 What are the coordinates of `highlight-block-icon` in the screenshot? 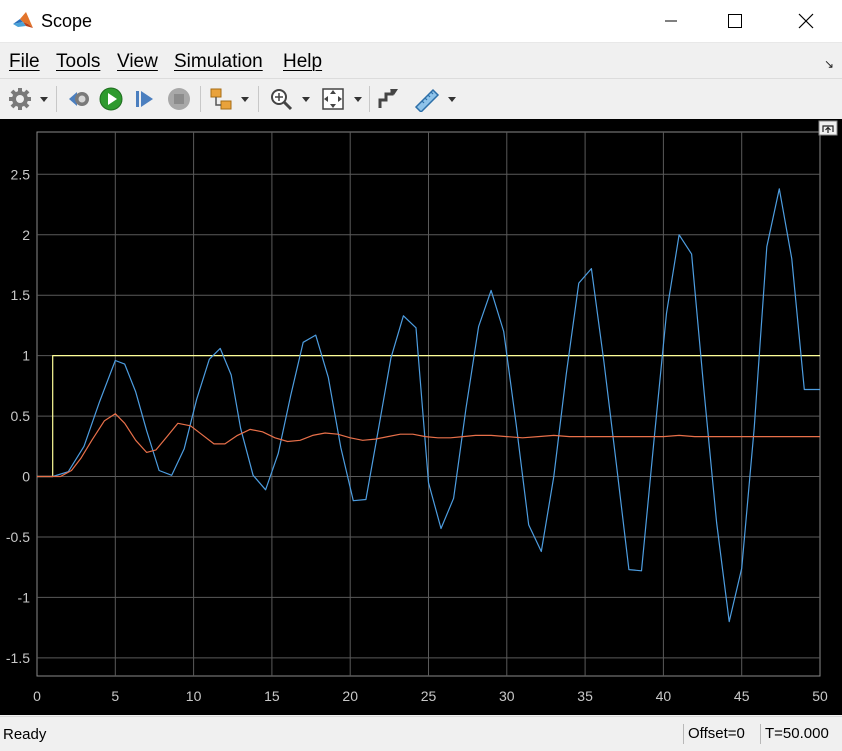 It's located at (221, 99).